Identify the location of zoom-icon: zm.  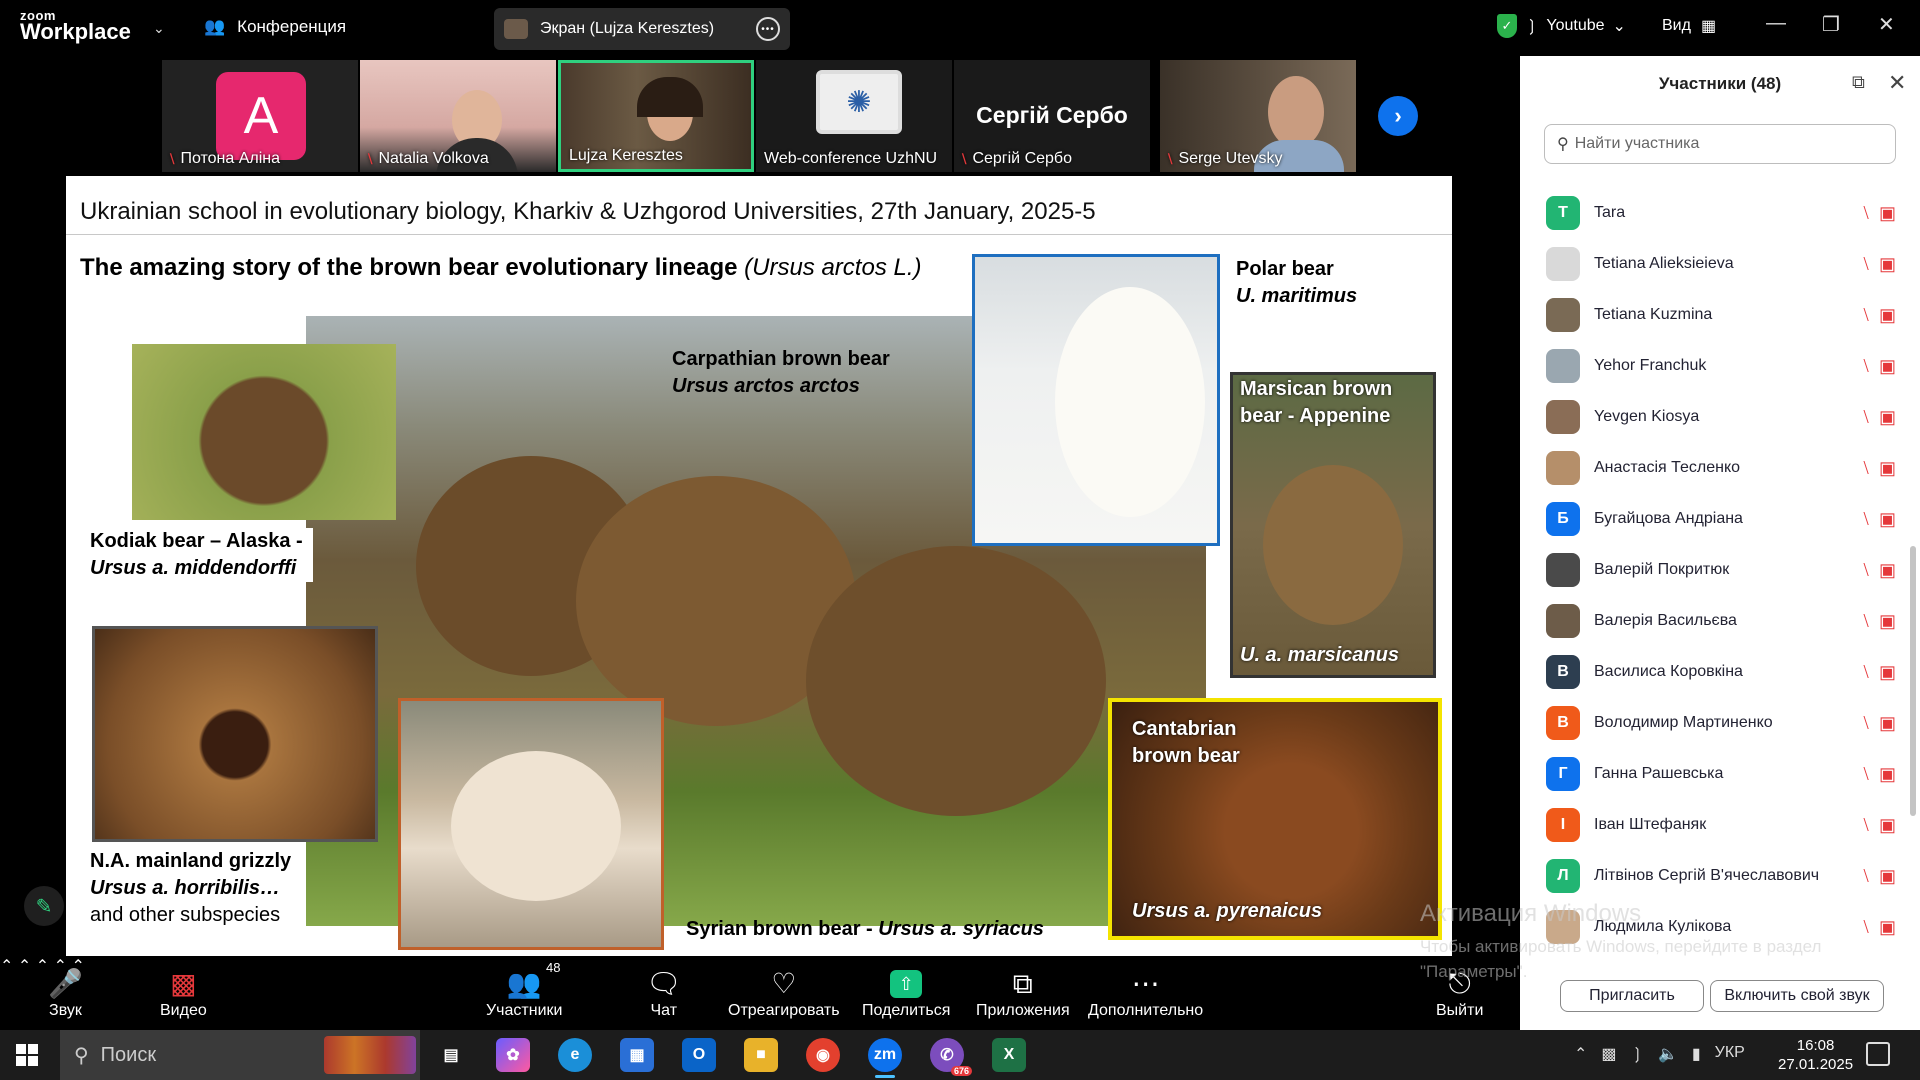
(885, 1058).